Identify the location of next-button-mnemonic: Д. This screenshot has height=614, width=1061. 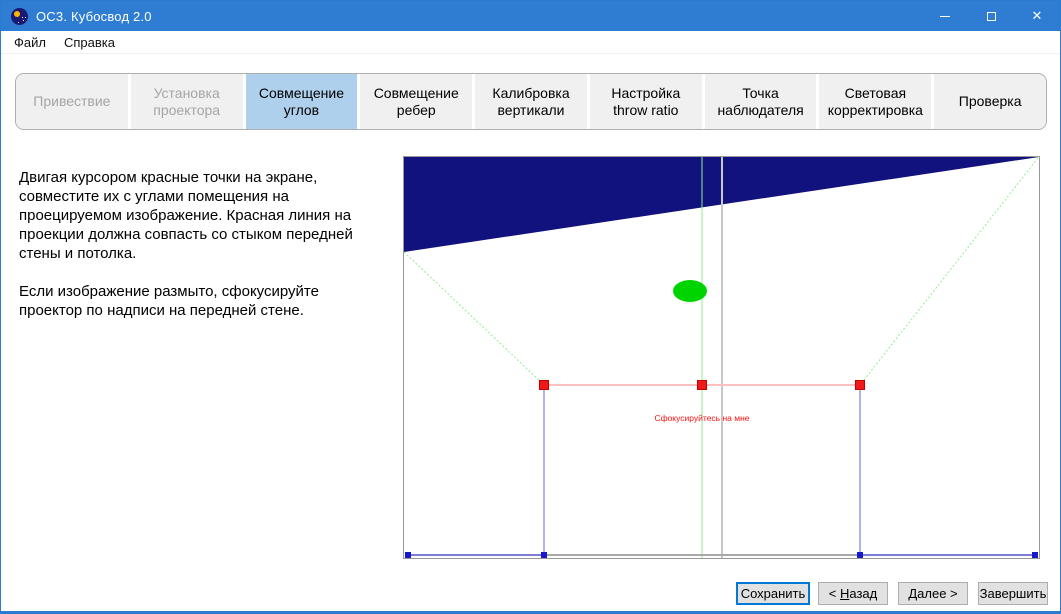
(913, 593).